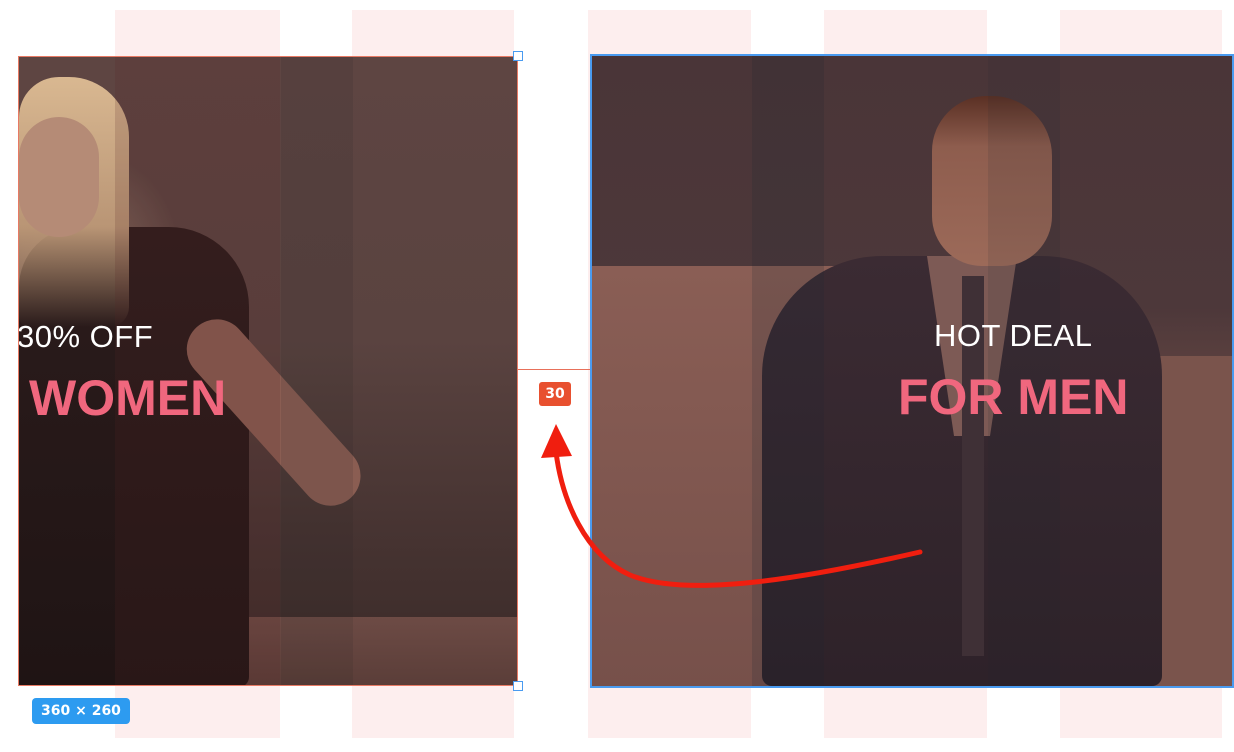  I want to click on banner-photo-face, so click(59, 177).